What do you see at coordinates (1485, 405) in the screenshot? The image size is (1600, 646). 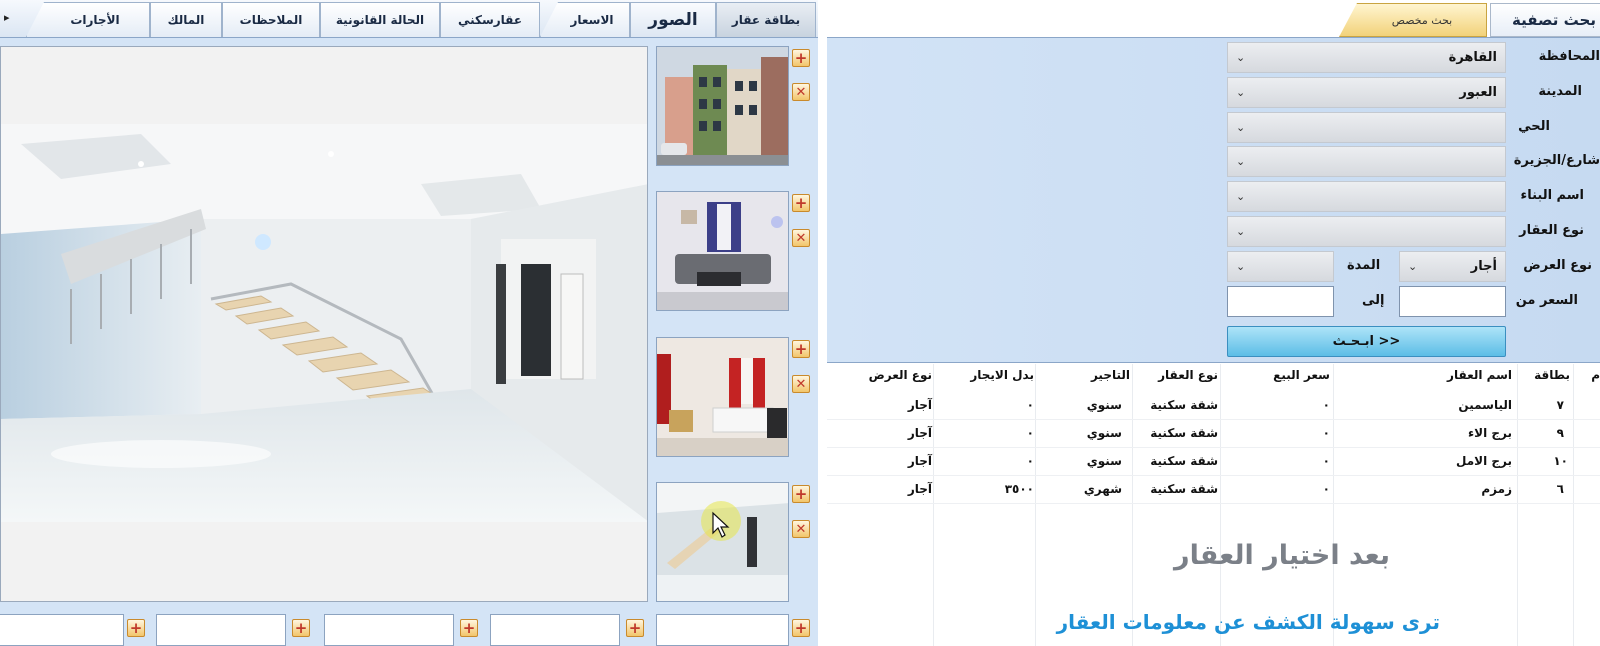 I see `cell-name: الياسمين` at bounding box center [1485, 405].